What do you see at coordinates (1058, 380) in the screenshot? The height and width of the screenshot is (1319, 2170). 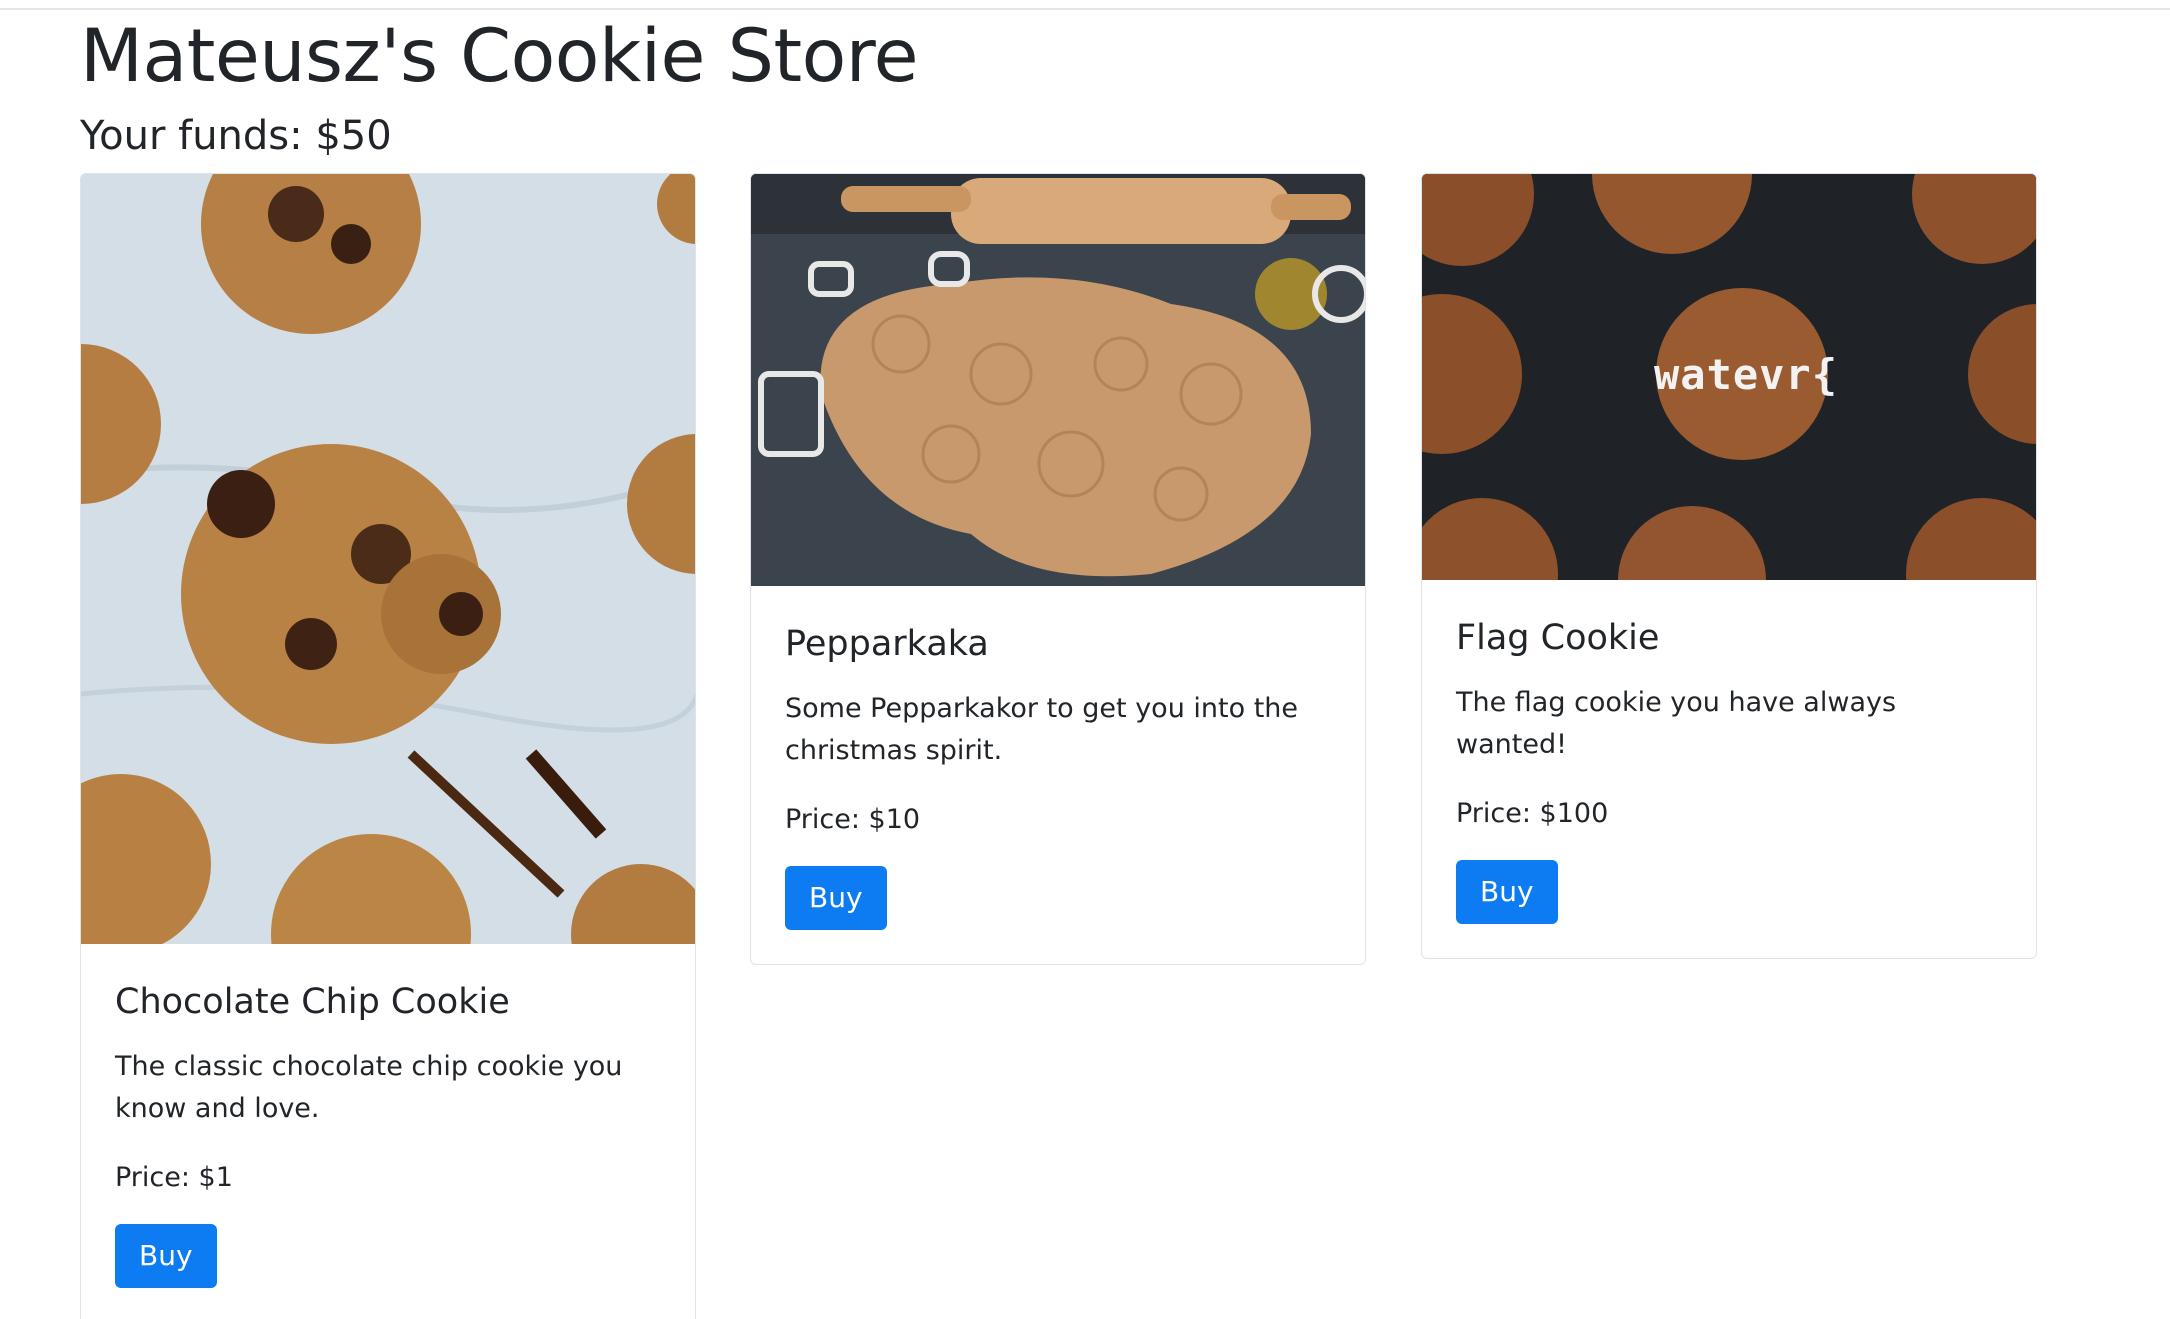 I see `gingerbread-dough-image` at bounding box center [1058, 380].